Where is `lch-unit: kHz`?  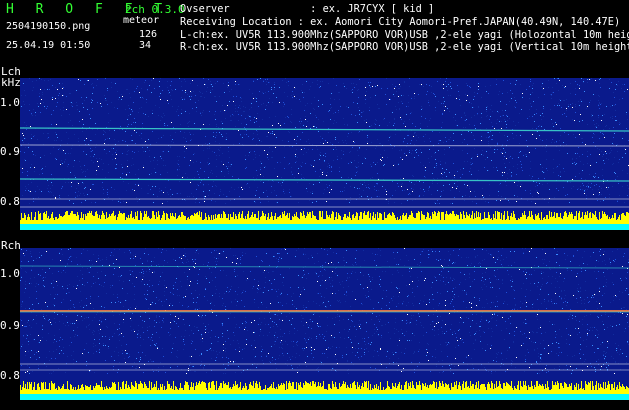
lch-unit: kHz is located at coordinates (11, 82).